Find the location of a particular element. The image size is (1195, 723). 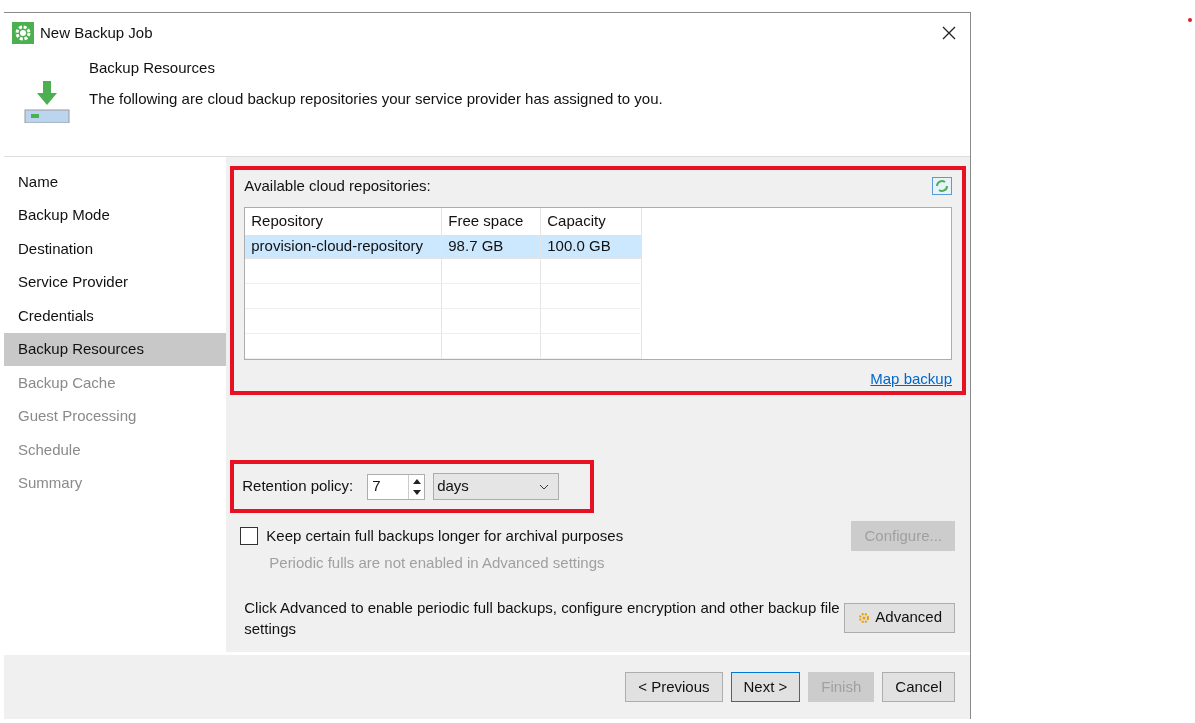

archival-note: Periodic fulls are not enabled in Advanced settings is located at coordinates (437, 563).